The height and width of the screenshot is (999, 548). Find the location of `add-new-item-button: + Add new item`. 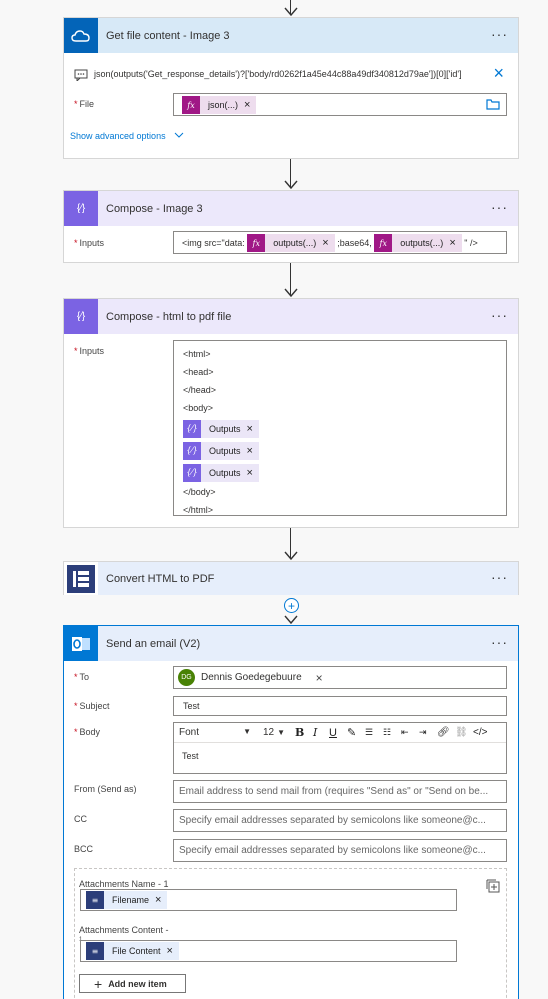

add-new-item-button: + Add new item is located at coordinates (132, 983).